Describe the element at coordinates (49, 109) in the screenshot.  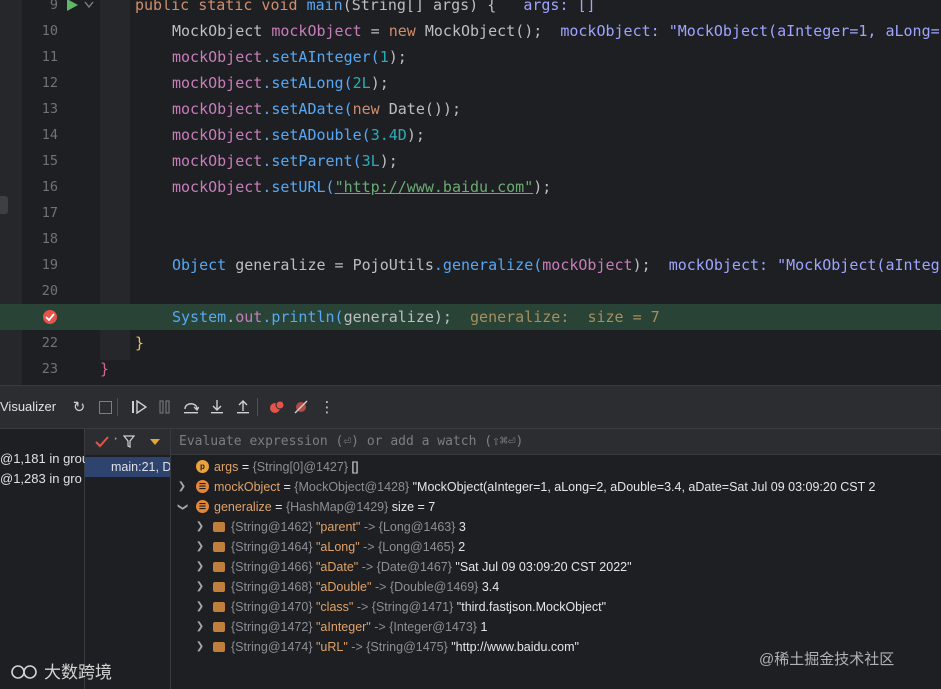
I see `line-number: 13` at that location.